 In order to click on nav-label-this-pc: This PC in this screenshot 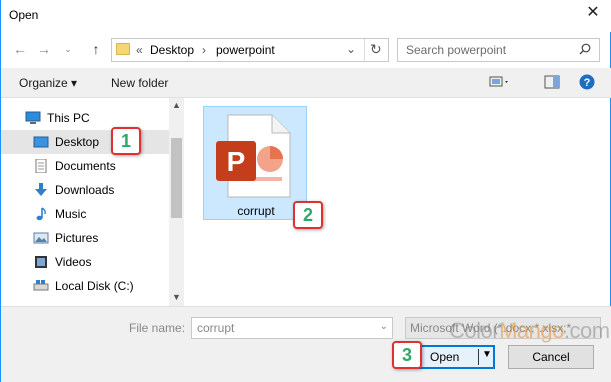, I will do `click(68, 118)`.